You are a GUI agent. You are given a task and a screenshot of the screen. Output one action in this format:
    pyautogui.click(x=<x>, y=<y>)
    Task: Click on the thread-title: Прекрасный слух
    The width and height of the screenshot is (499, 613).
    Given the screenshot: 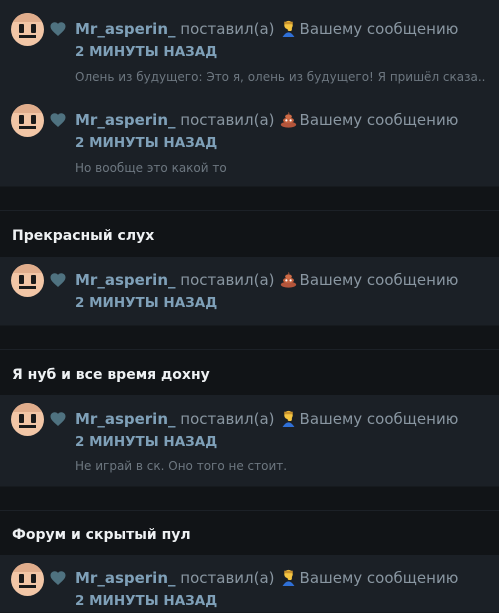 What is the action you would take?
    pyautogui.click(x=83, y=236)
    